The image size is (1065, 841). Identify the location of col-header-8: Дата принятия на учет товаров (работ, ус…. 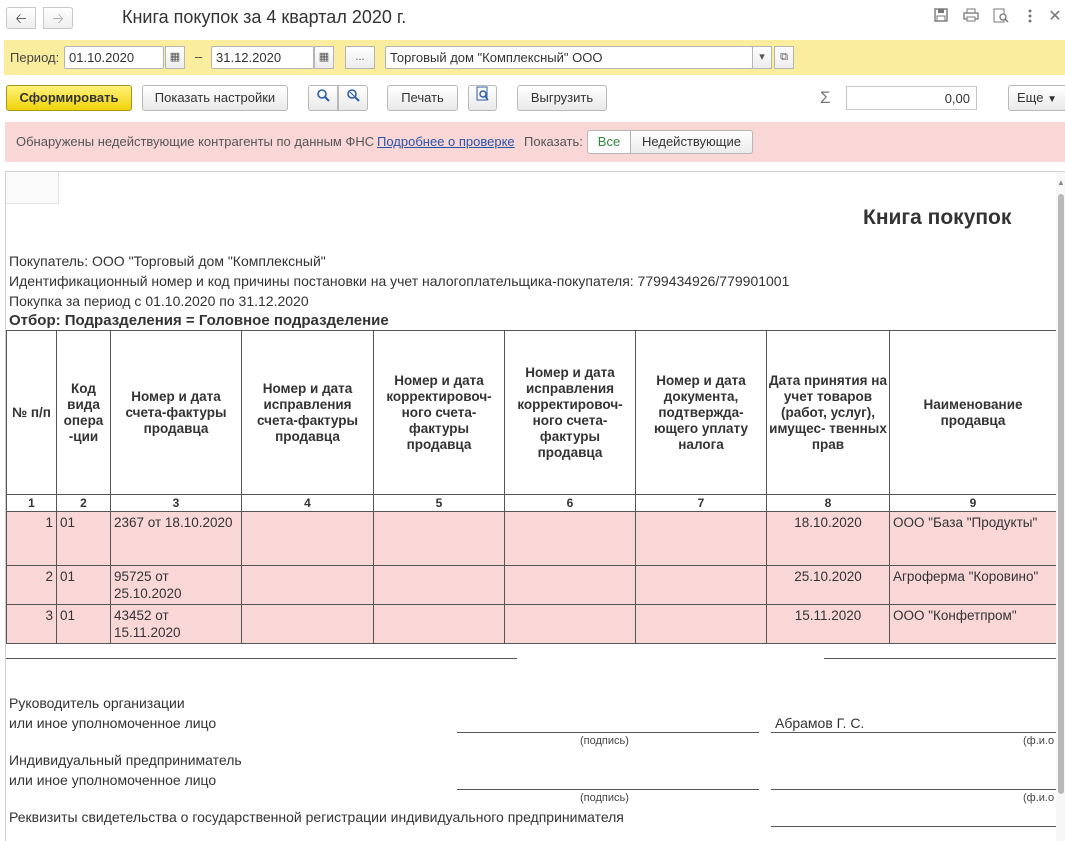
(828, 412).